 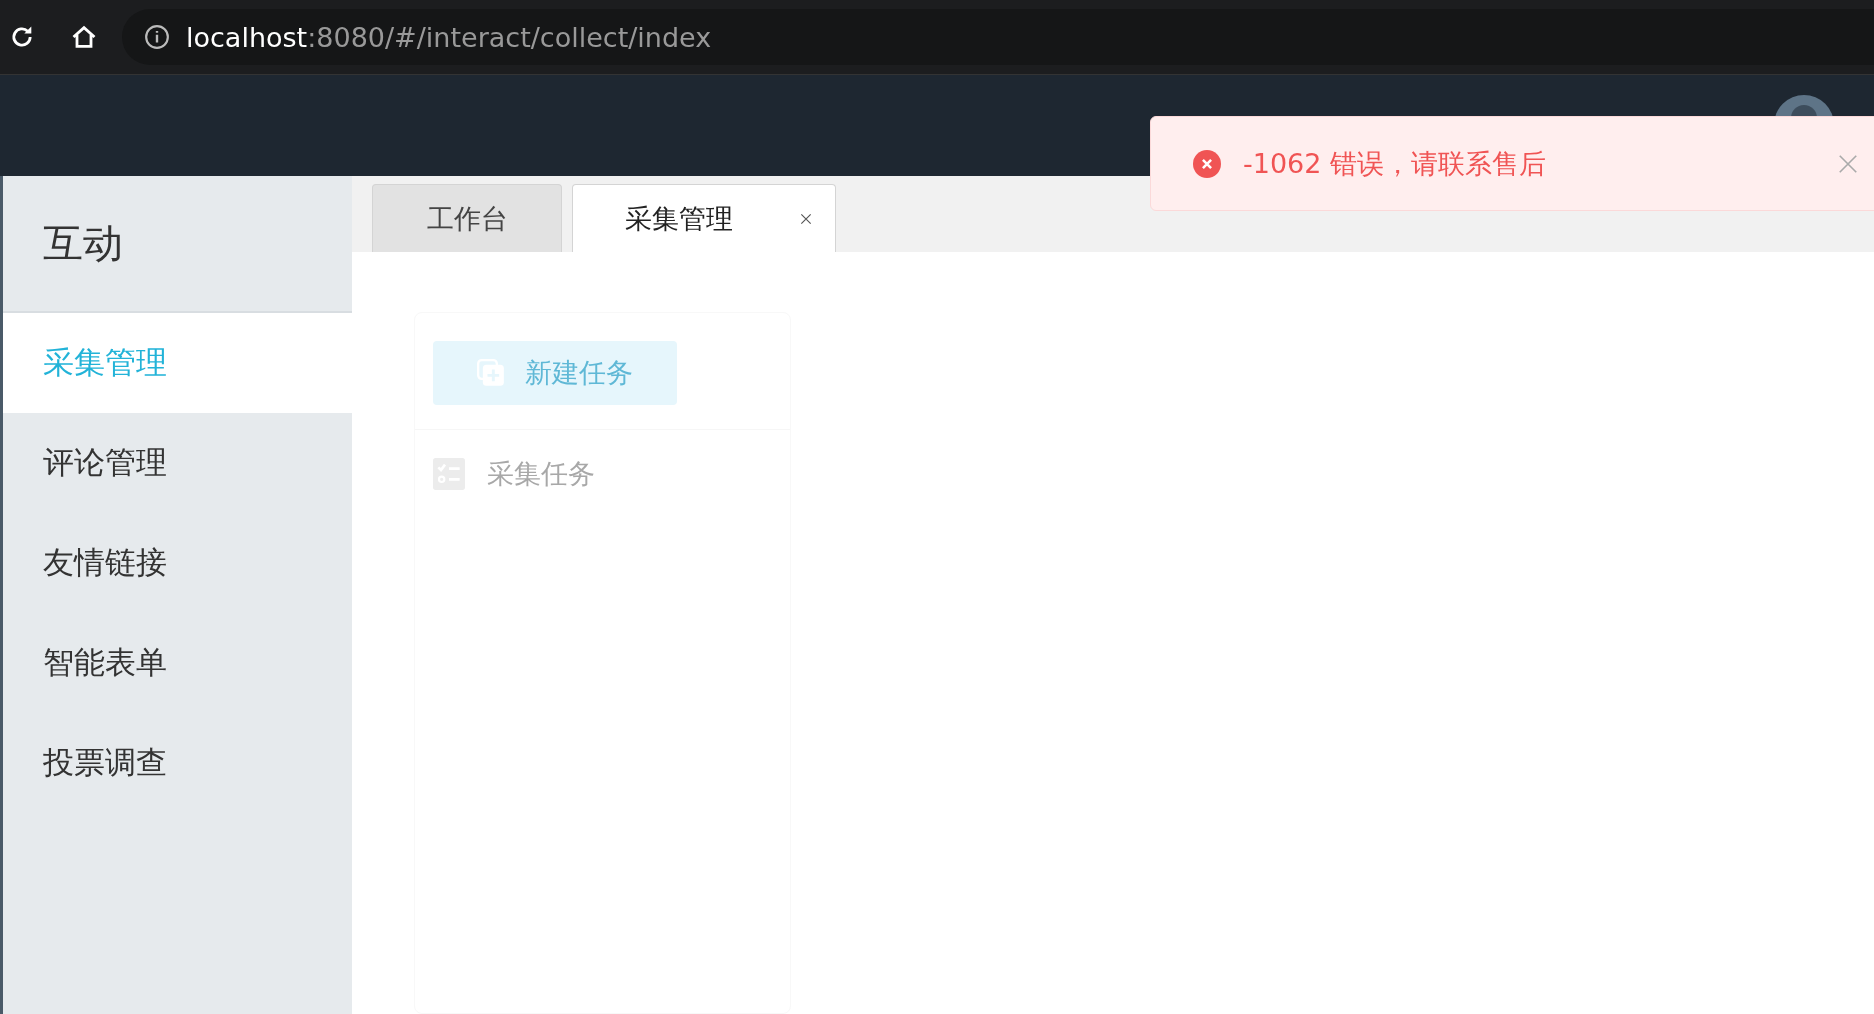 What do you see at coordinates (806, 218) in the screenshot?
I see `close-icon` at bounding box center [806, 218].